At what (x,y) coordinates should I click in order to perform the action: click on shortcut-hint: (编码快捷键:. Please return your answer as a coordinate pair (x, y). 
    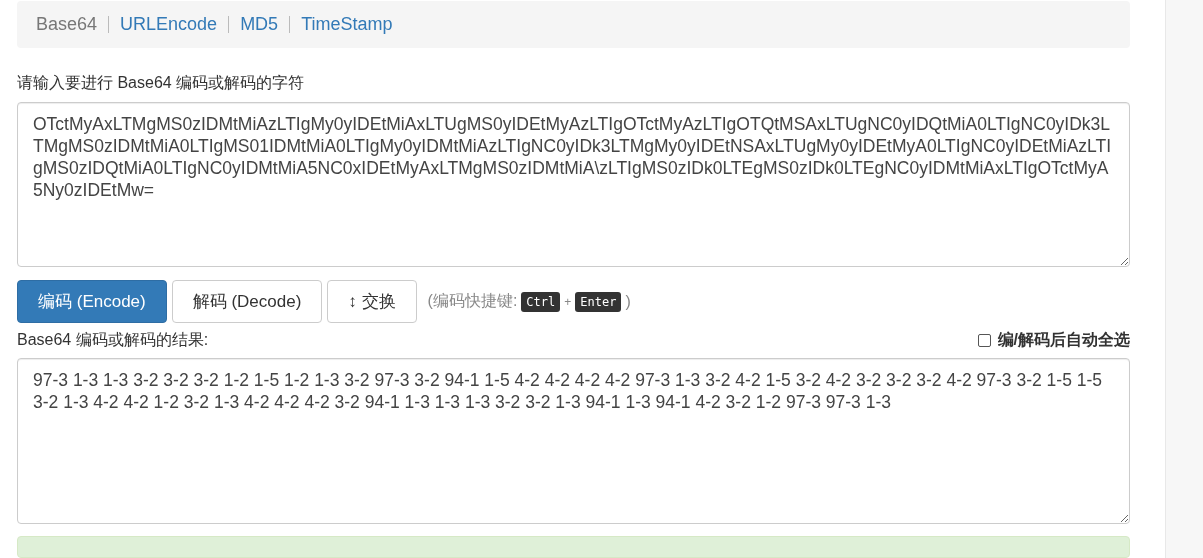
    Looking at the image, I should click on (472, 301).